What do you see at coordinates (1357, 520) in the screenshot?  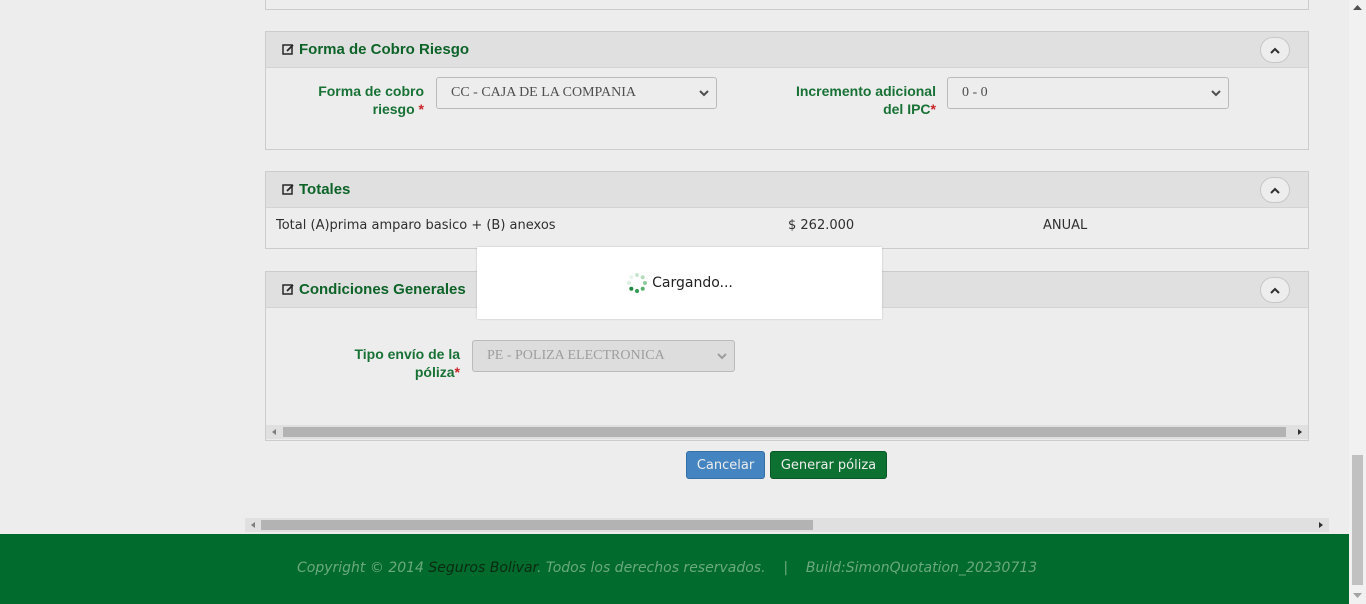 I see `scrollbar-thumb` at bounding box center [1357, 520].